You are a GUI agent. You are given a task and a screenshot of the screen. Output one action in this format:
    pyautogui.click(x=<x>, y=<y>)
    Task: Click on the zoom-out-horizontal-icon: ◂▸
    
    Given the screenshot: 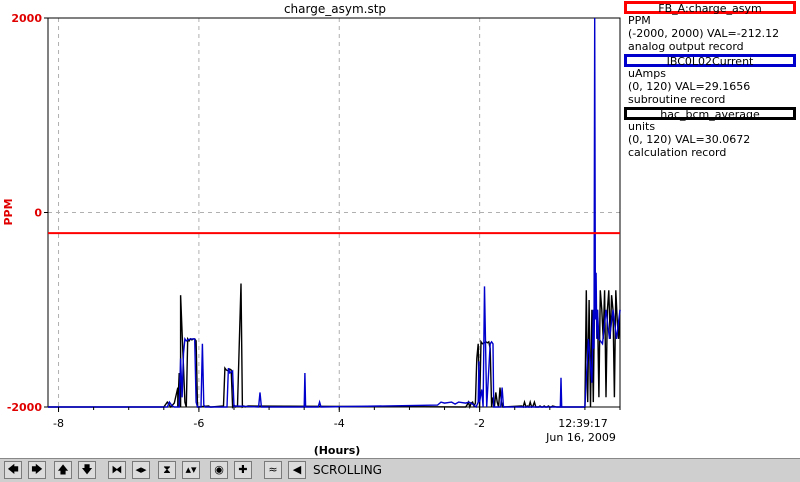 What is the action you would take?
    pyautogui.click(x=141, y=469)
    